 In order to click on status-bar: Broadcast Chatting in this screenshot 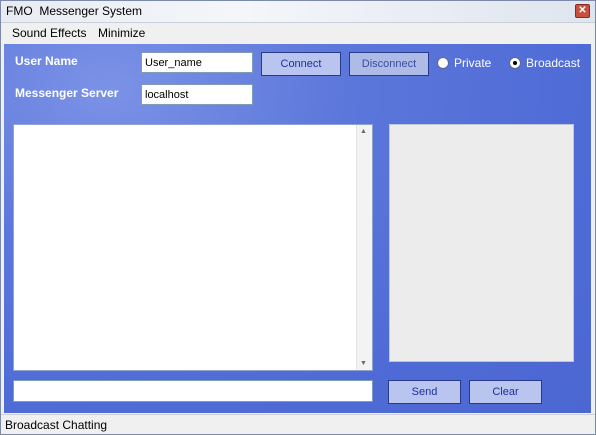, I will do `click(298, 424)`.